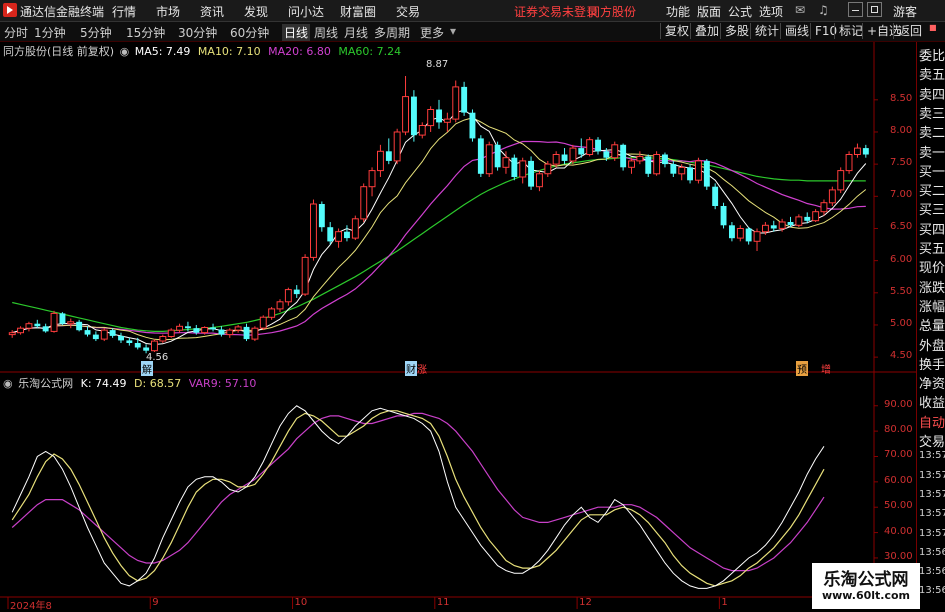 This screenshot has width=945, height=612. Describe the element at coordinates (422, 368) in the screenshot. I see `event-marker-zhang: 涨` at that location.